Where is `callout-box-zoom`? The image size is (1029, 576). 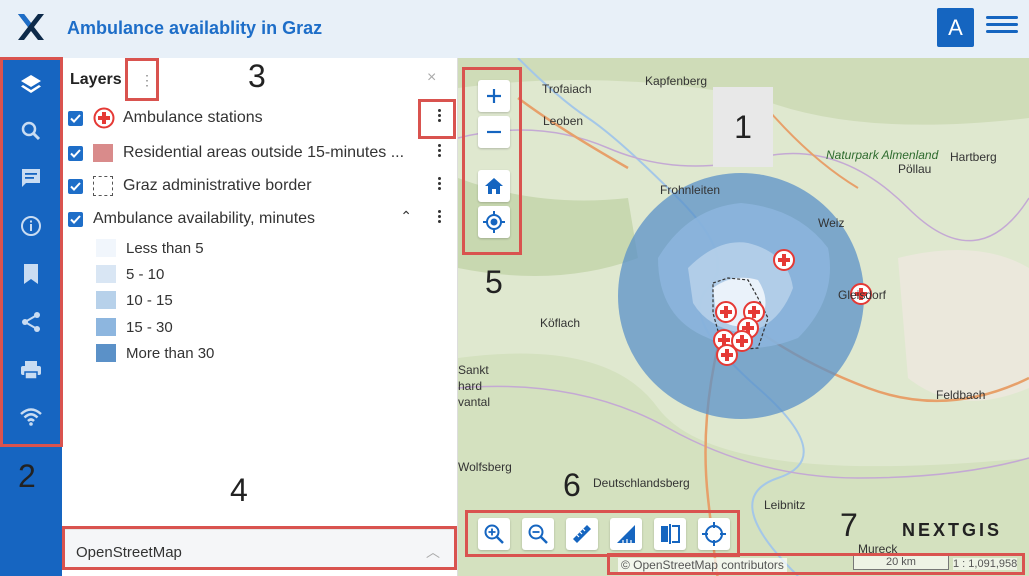
callout-box-zoom is located at coordinates (492, 161).